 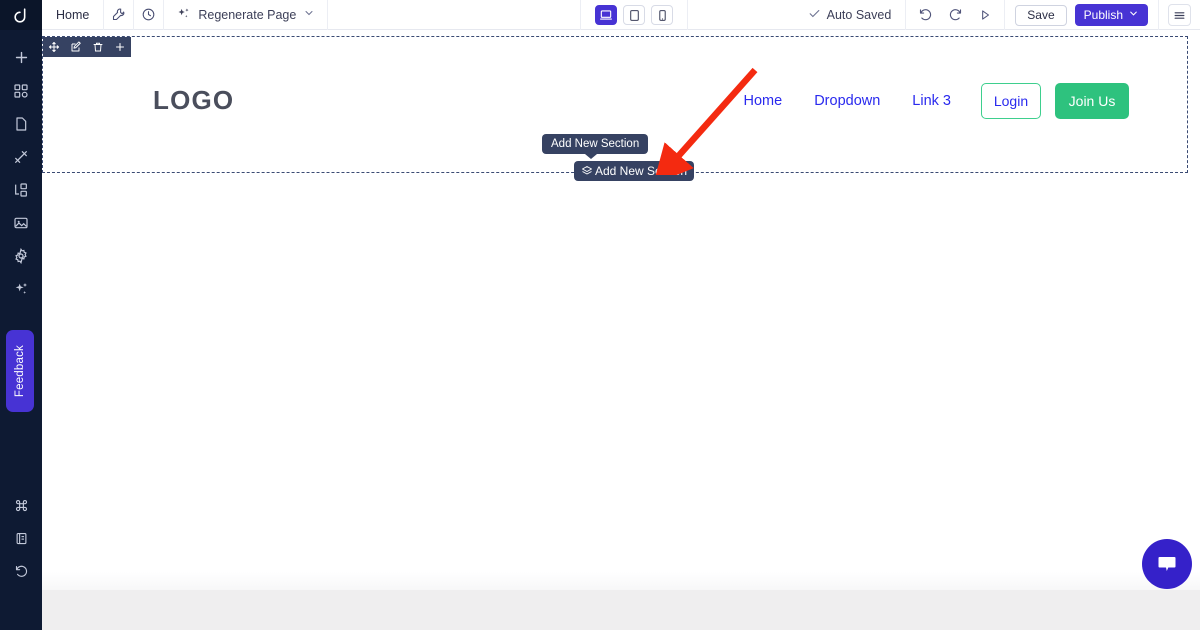 I want to click on section-toolbar, so click(x=87, y=47).